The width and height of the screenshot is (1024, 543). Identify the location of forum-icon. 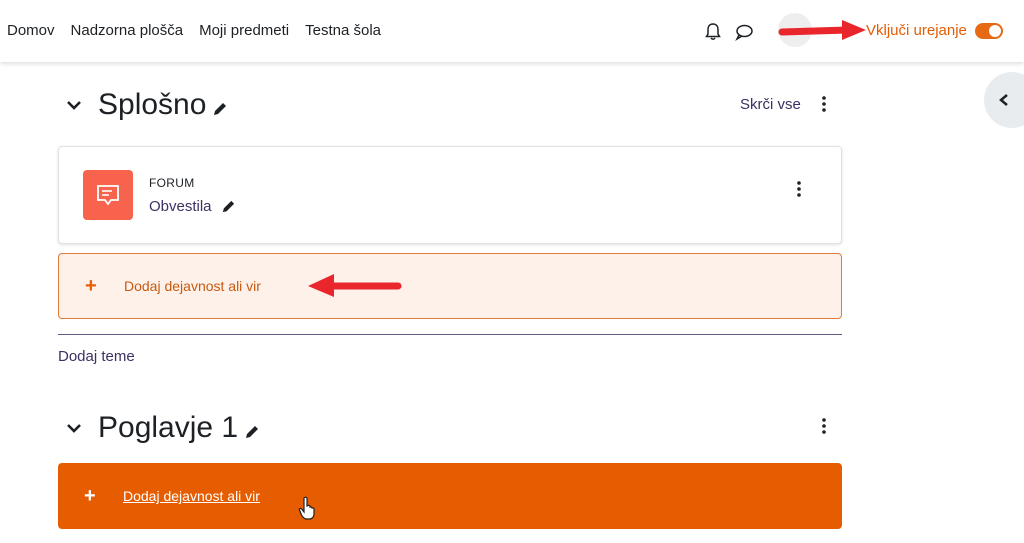
(108, 195).